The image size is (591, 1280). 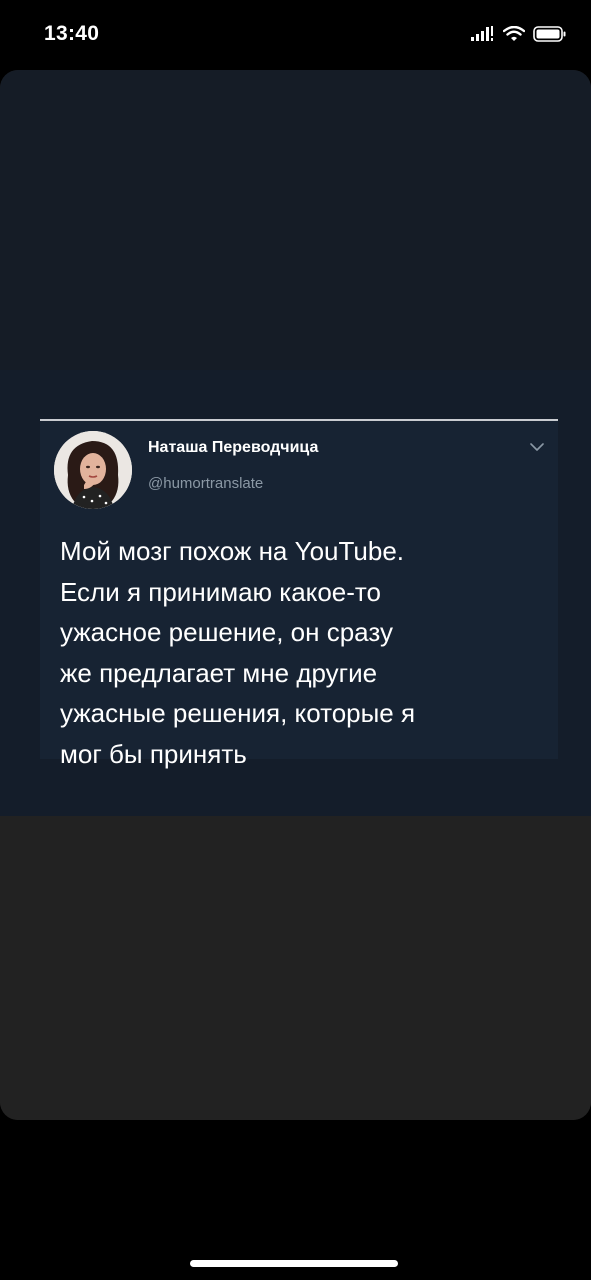 What do you see at coordinates (295, 35) in the screenshot?
I see `status-bar: 13:40` at bounding box center [295, 35].